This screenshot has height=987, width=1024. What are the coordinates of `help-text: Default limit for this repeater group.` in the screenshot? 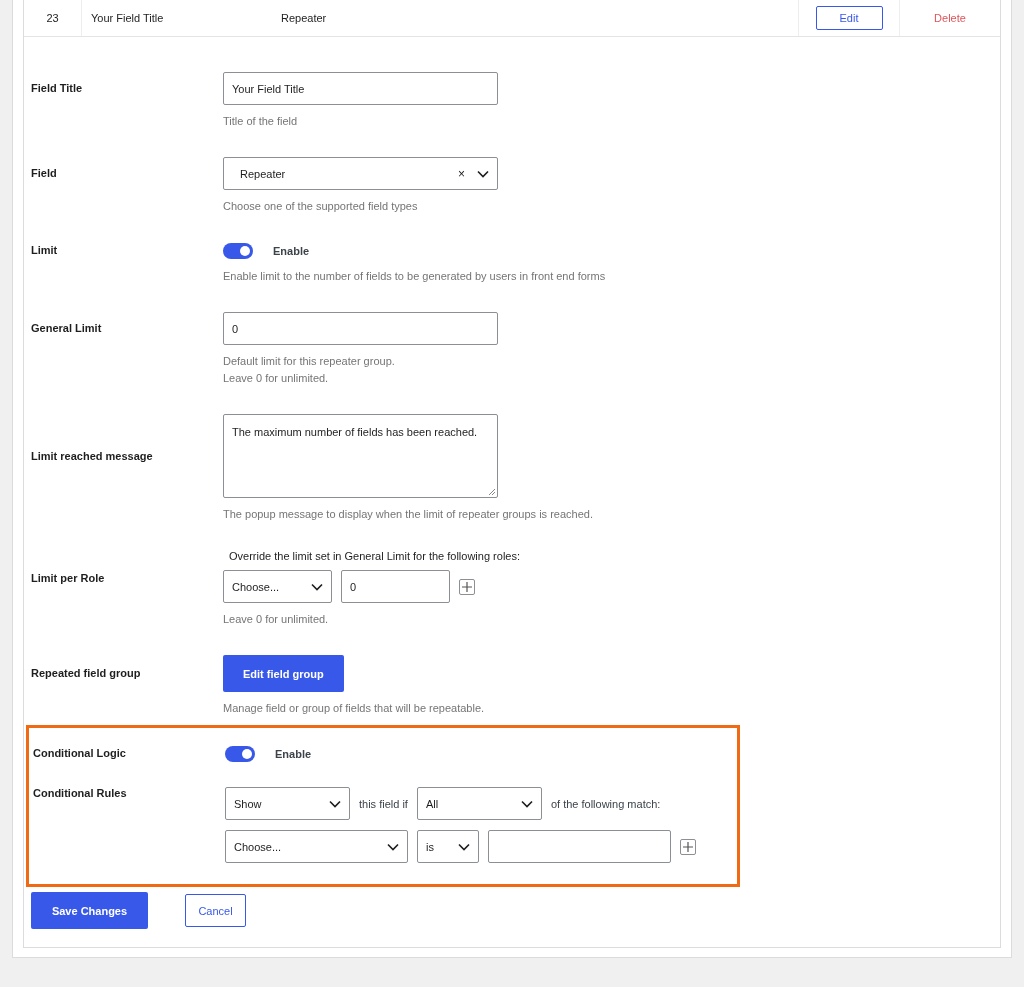 It's located at (309, 361).